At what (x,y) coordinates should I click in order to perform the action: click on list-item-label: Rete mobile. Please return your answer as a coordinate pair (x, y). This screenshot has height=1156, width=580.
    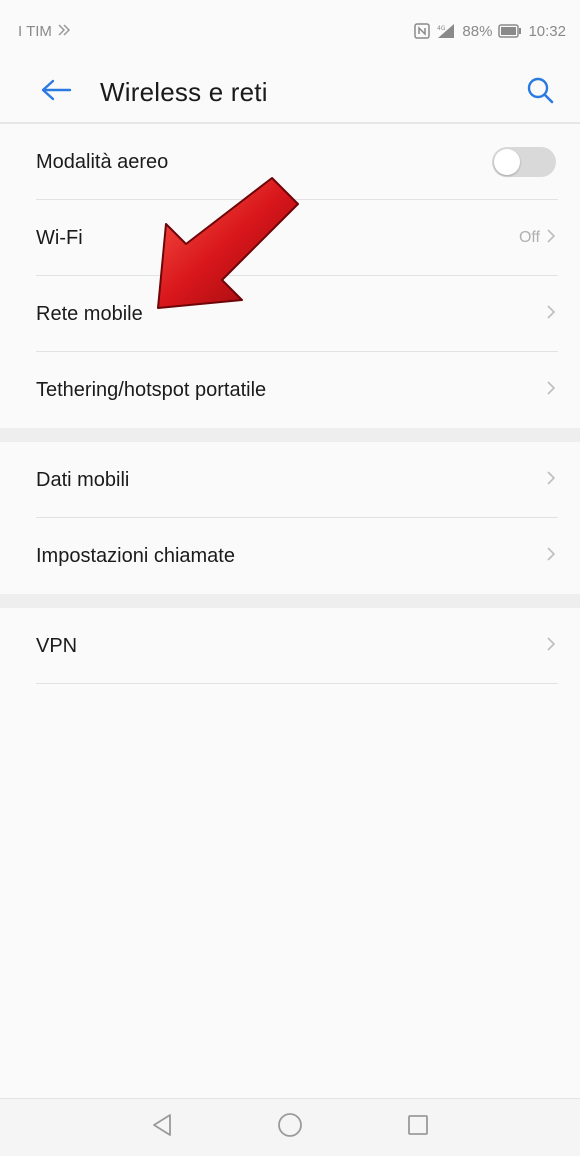
    Looking at the image, I should click on (89, 313).